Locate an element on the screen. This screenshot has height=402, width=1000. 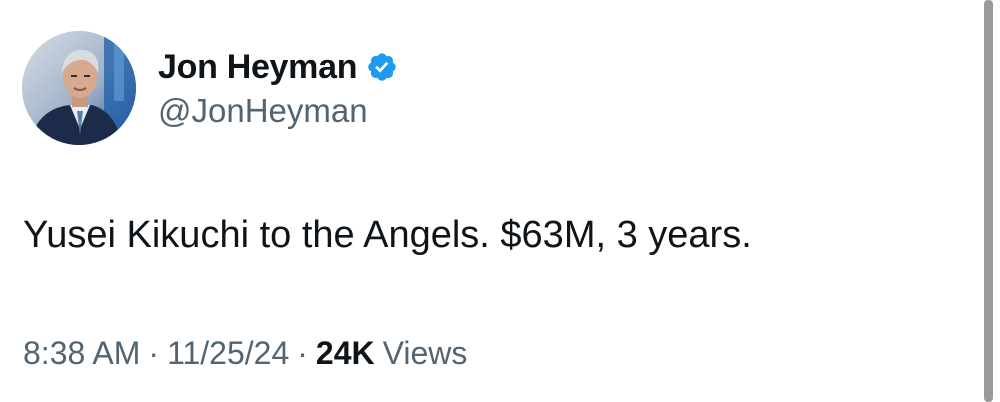
views-label: Views is located at coordinates (425, 353).